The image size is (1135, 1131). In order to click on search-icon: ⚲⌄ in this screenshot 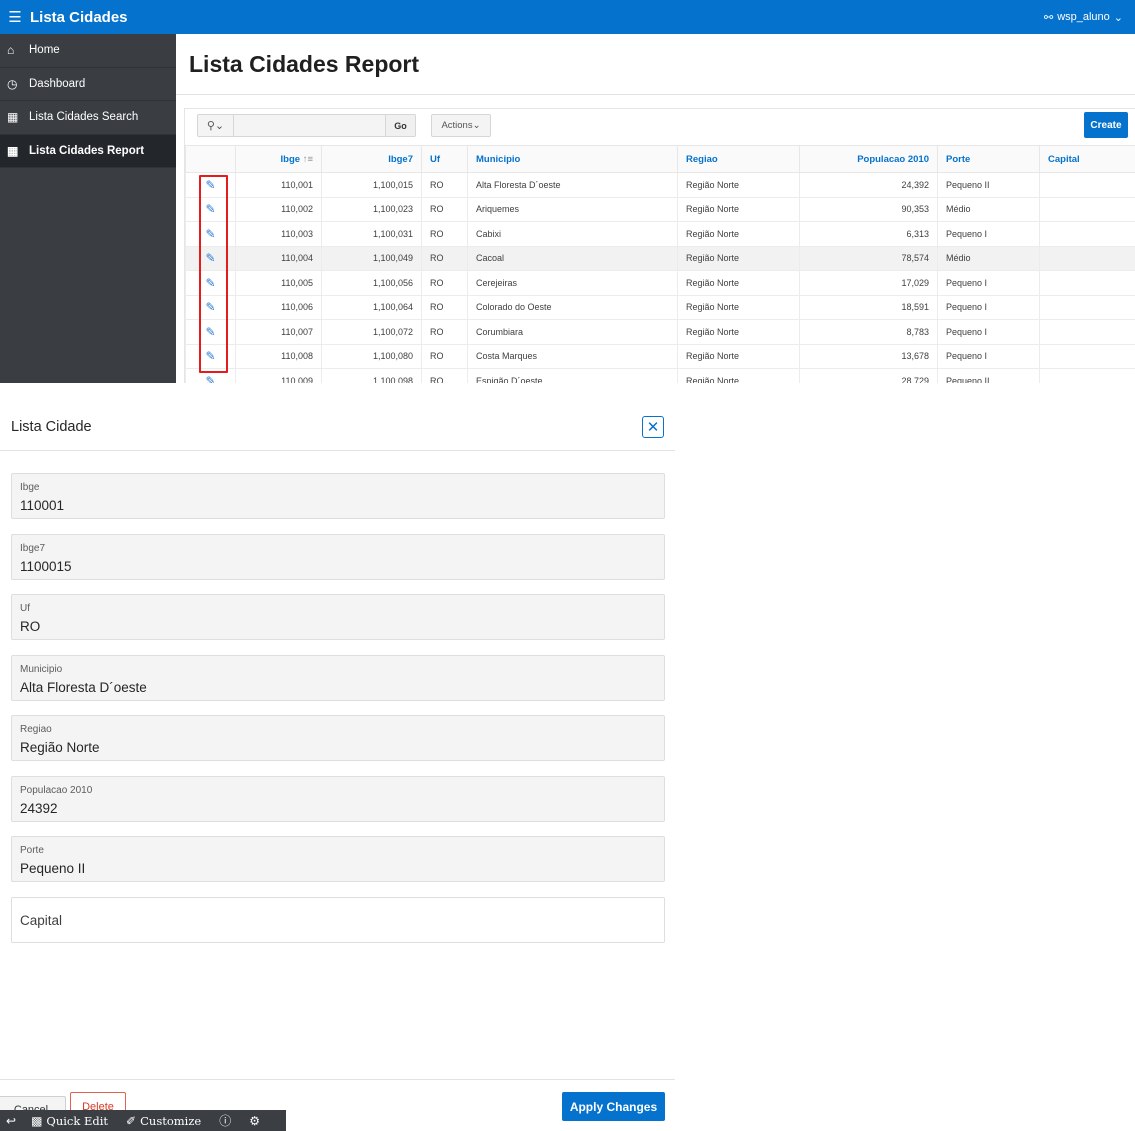, I will do `click(216, 125)`.